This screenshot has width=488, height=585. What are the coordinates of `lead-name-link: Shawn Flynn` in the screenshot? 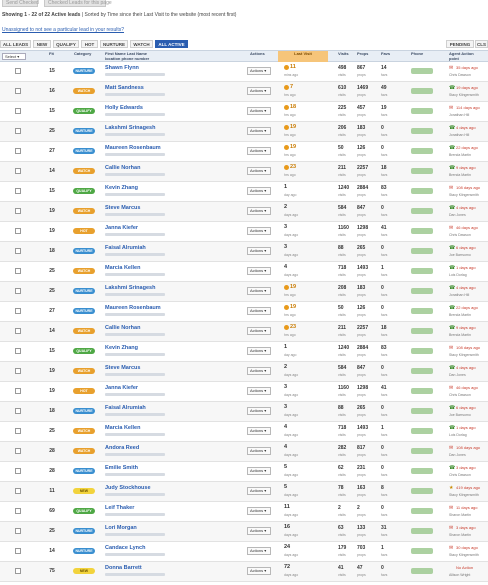 It's located at (122, 68).